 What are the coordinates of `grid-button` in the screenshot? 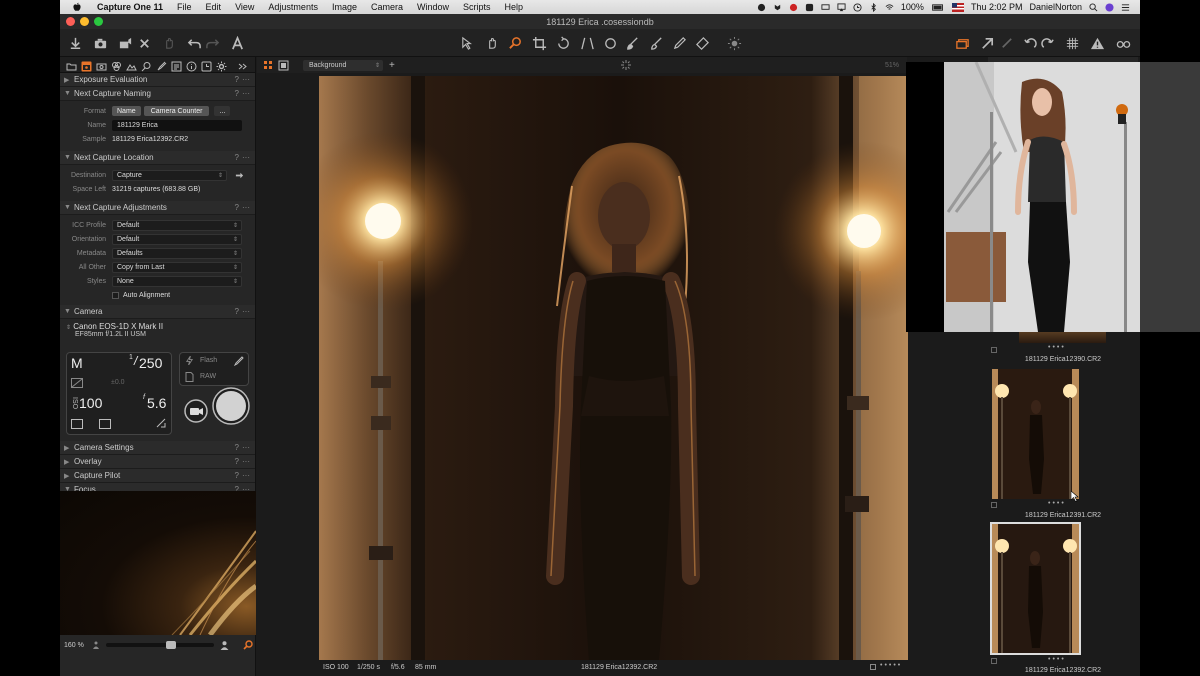 It's located at (1072, 43).